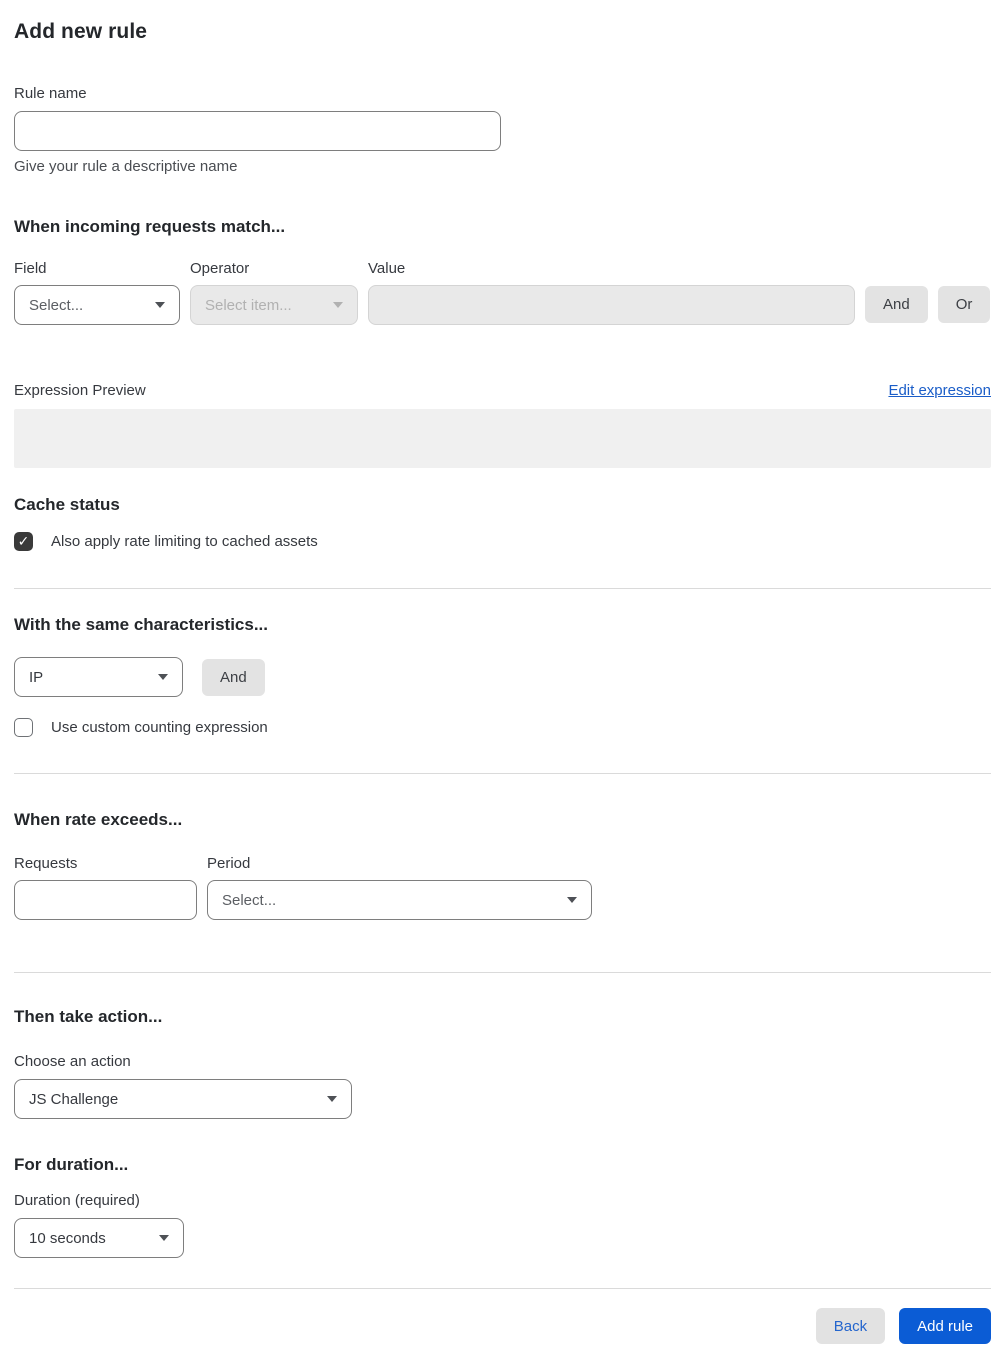 This screenshot has height=1358, width=1002. I want to click on custom-counting-checkbox, so click(23, 727).